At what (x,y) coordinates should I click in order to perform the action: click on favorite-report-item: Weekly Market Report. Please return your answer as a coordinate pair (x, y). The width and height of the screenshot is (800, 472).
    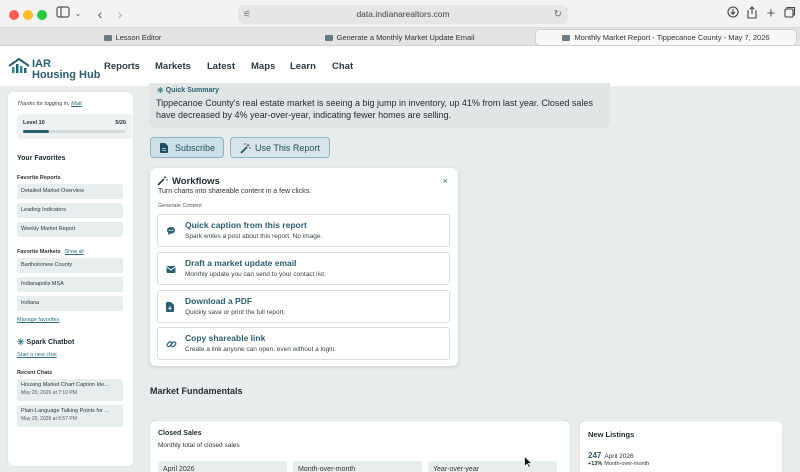
    Looking at the image, I should click on (70, 229).